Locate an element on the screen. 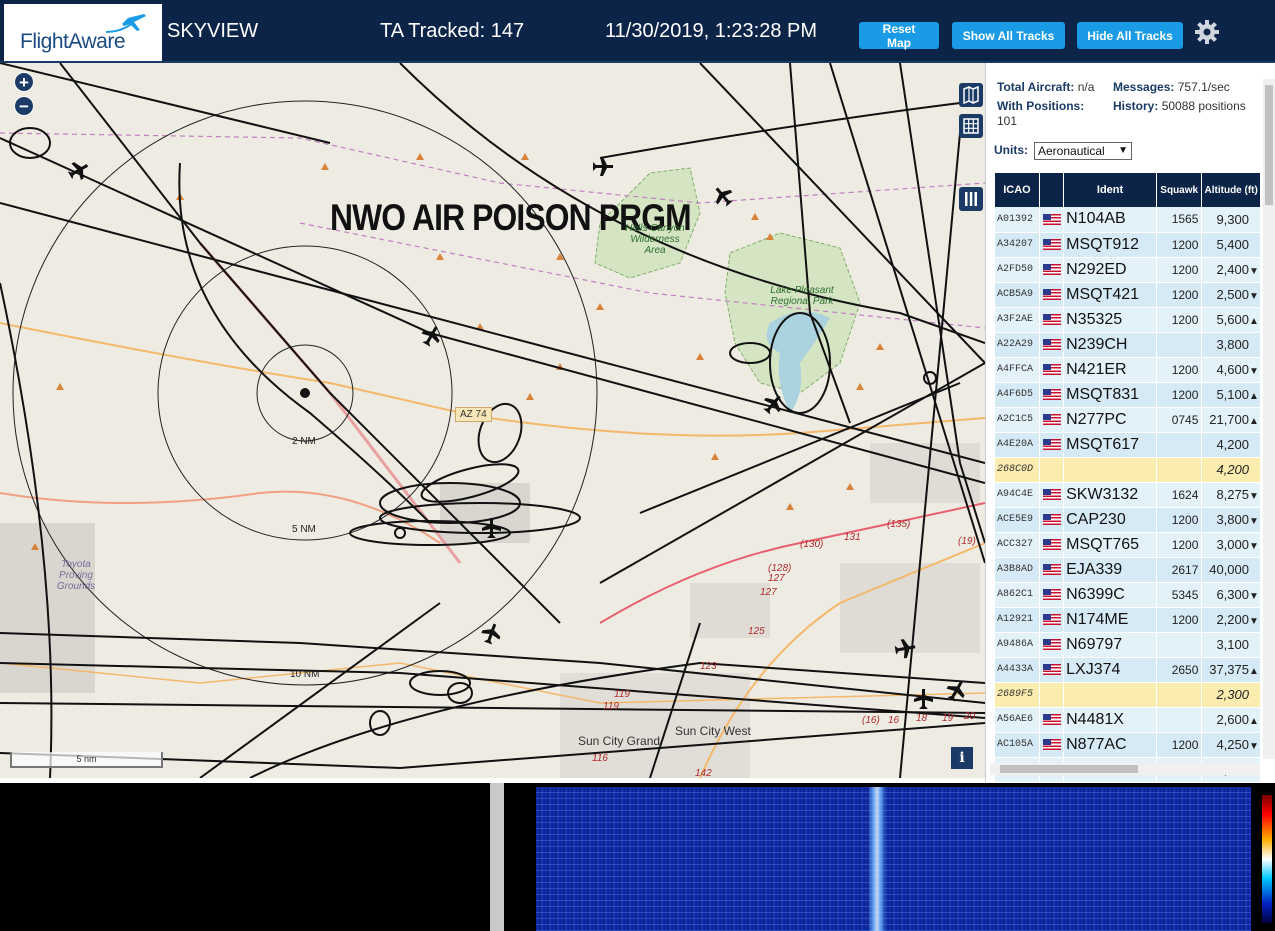 The height and width of the screenshot is (931, 1275). show-all-tracks-button: Show All Tracks is located at coordinates (1008, 35).